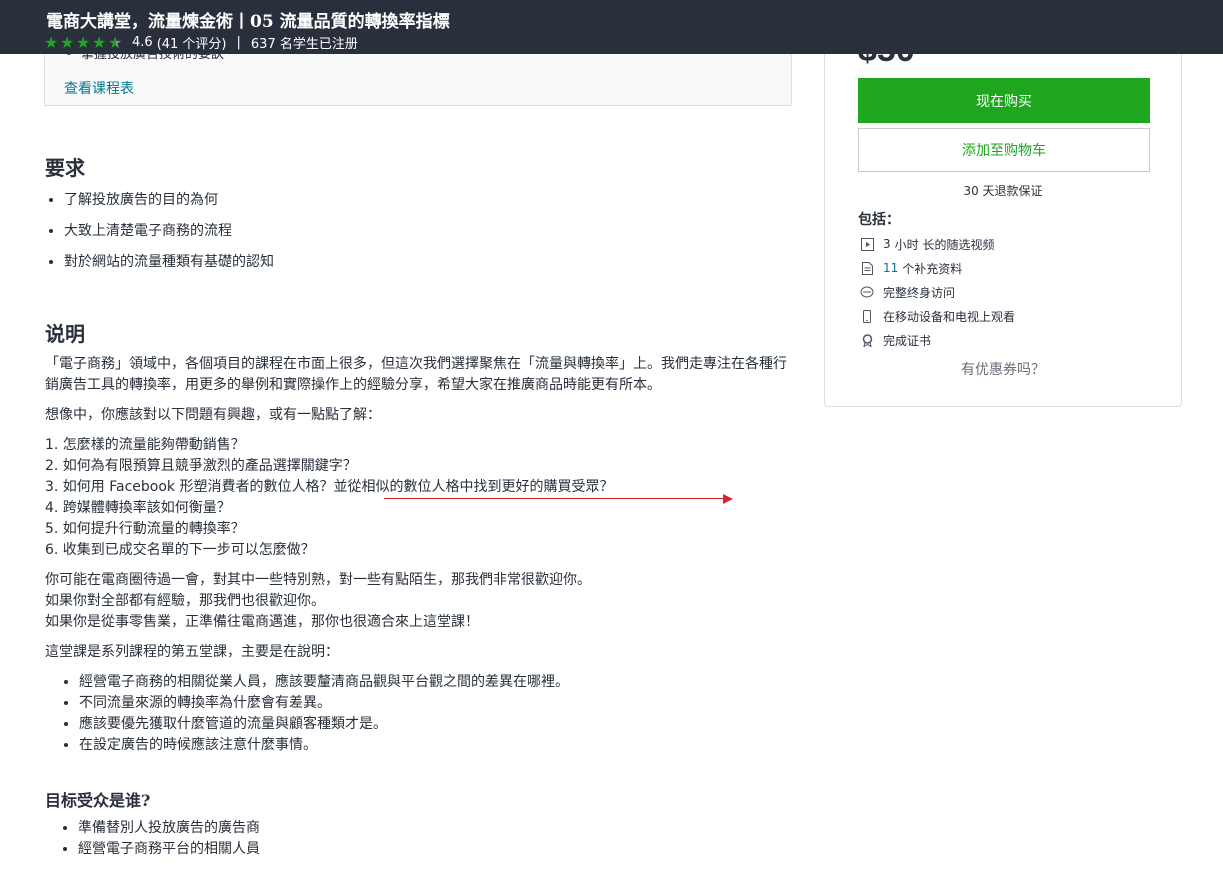 This screenshot has width=1223, height=876. Describe the element at coordinates (554, 498) in the screenshot. I see `annotation-underline` at that location.